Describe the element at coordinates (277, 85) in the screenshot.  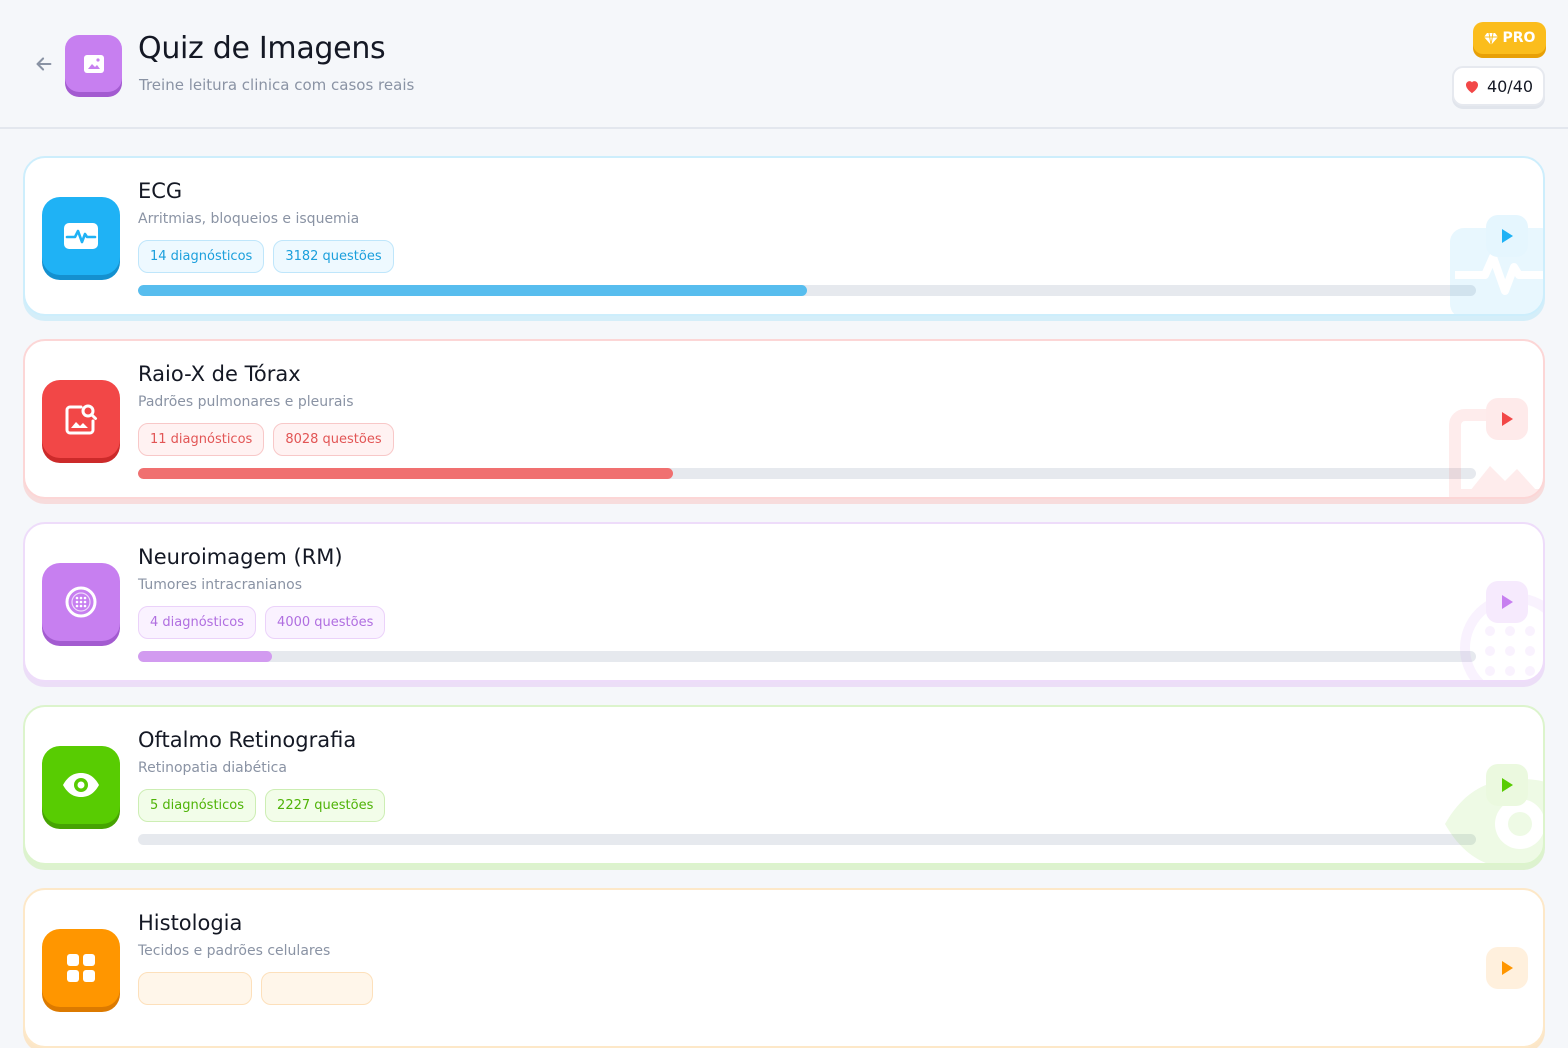
I see `page-subtitle: Treine leitura clinica com casos reais` at that location.